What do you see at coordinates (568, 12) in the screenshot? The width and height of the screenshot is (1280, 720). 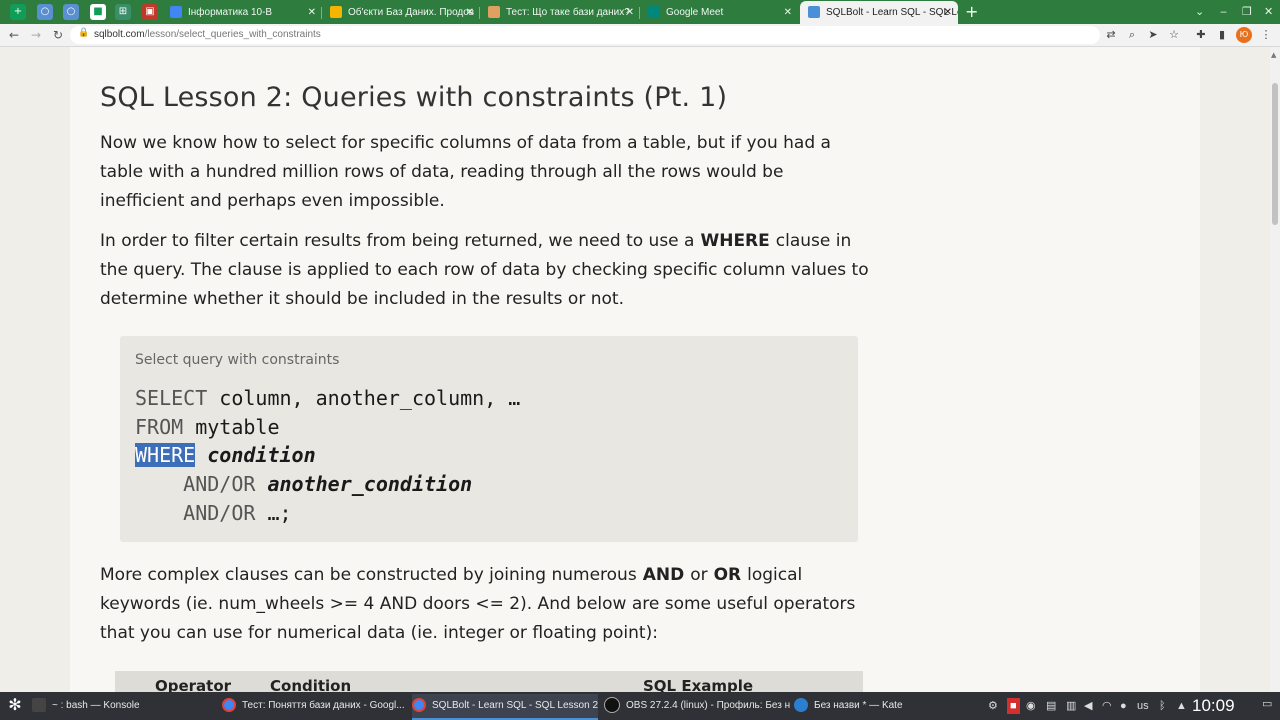 I see `tab-label: Тест: Що таке бази даних?` at bounding box center [568, 12].